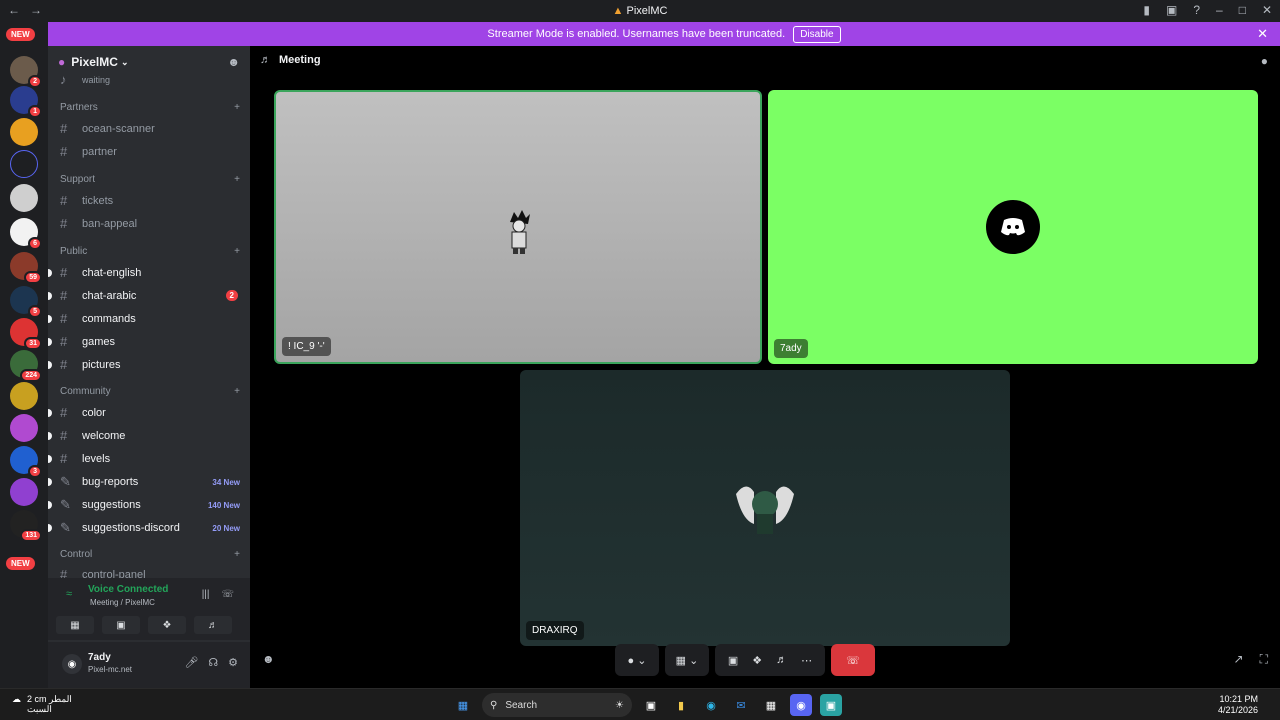 The width and height of the screenshot is (1280, 720). What do you see at coordinates (26, 526) in the screenshot?
I see `server-icon: 131` at bounding box center [26, 526].